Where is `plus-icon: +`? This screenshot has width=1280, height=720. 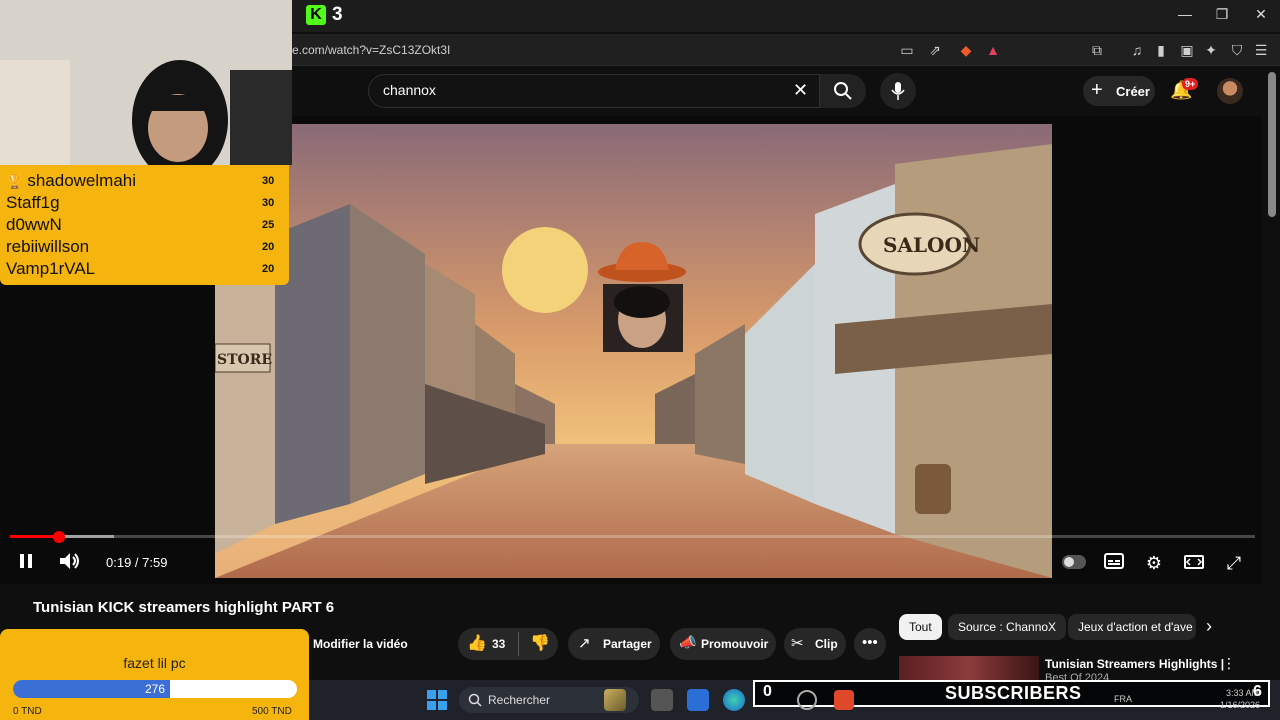
plus-icon: + is located at coordinates (1097, 90).